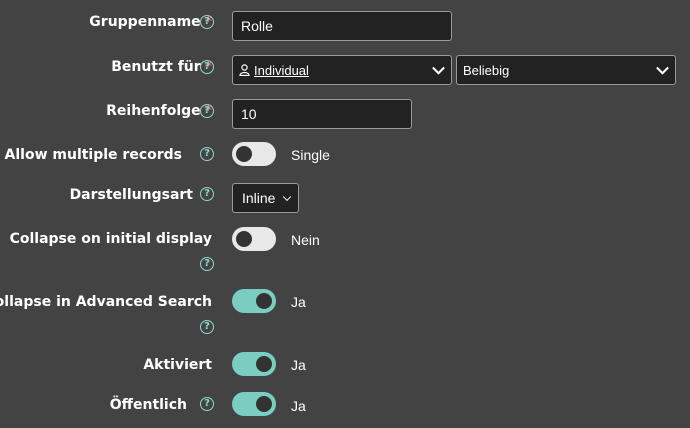 This screenshot has height=428, width=690. Describe the element at coordinates (310, 155) in the screenshot. I see `toggle-state-label: Single` at that location.